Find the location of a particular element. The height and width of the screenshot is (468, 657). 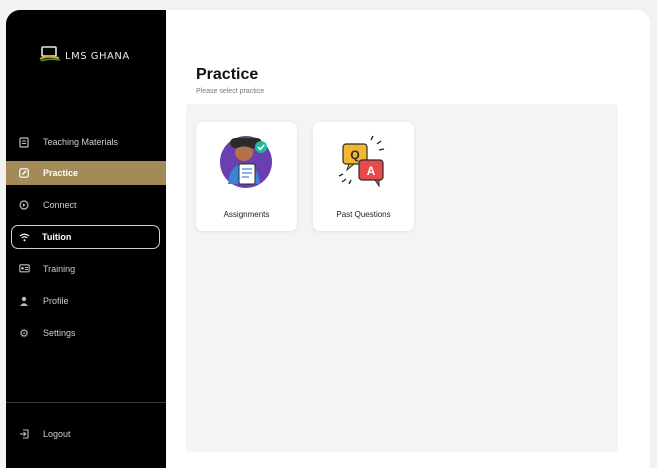

sidebar-item-profile: Profile is located at coordinates (86, 301).